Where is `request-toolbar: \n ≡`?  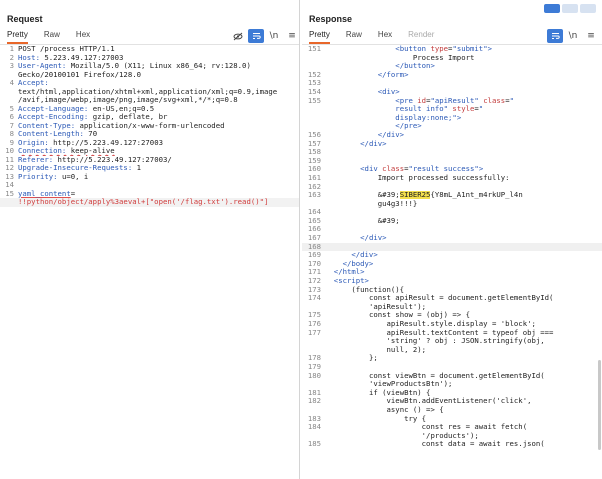
request-toolbar: \n ≡ is located at coordinates (263, 36).